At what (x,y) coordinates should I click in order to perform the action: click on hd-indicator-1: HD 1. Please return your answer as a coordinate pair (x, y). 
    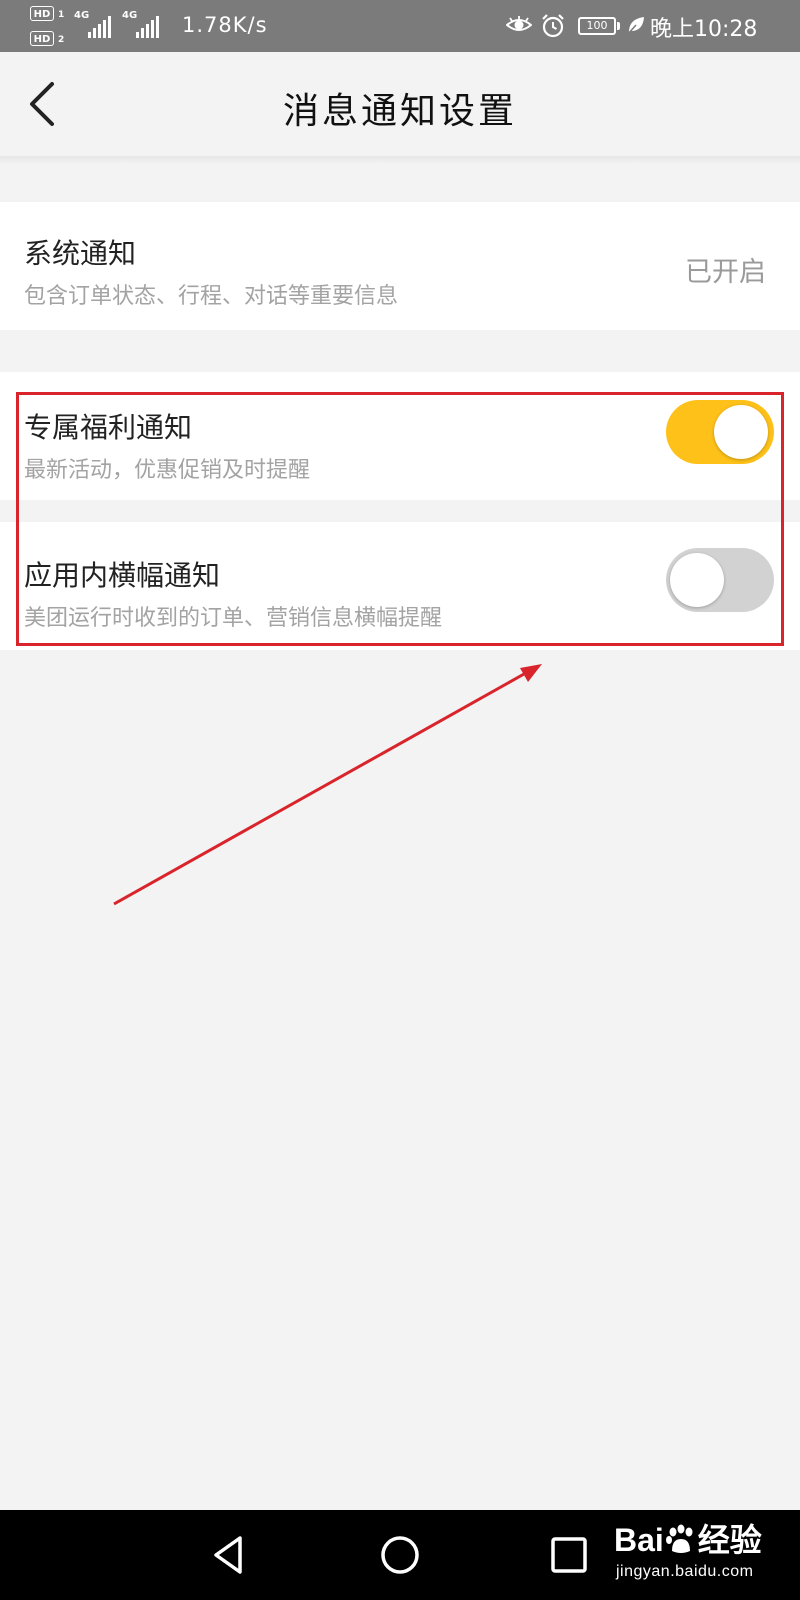
    Looking at the image, I should click on (49, 14).